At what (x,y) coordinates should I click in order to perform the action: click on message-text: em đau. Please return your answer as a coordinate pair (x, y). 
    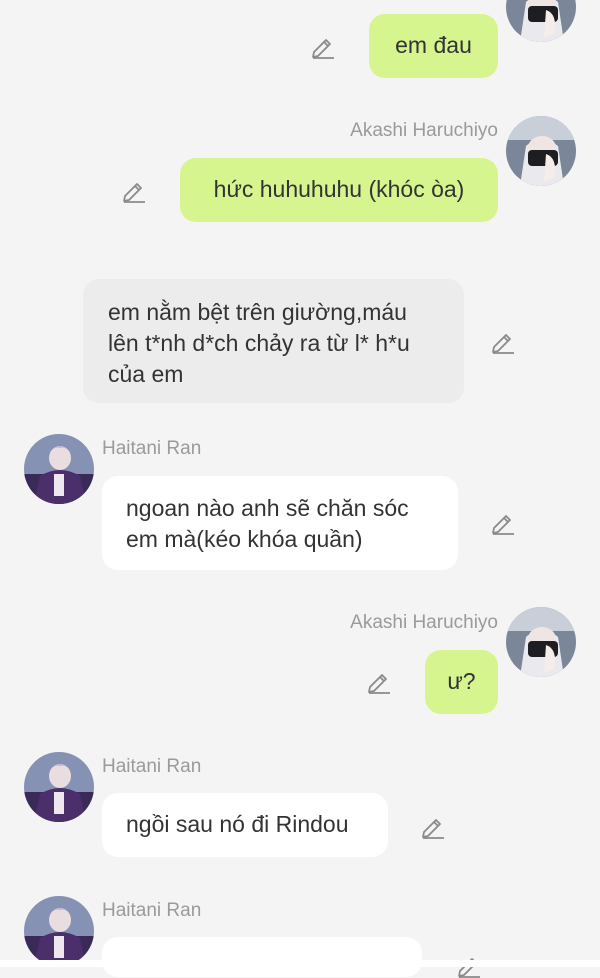
    Looking at the image, I should click on (433, 45).